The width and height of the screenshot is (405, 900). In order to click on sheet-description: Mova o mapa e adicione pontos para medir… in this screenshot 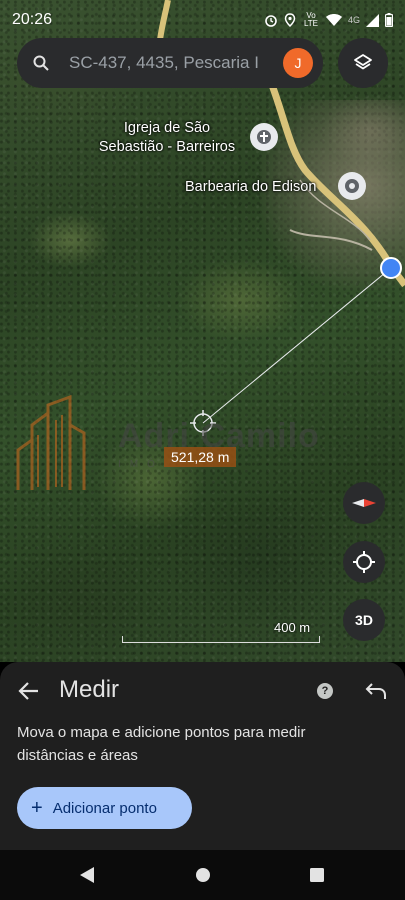, I will do `click(161, 744)`.